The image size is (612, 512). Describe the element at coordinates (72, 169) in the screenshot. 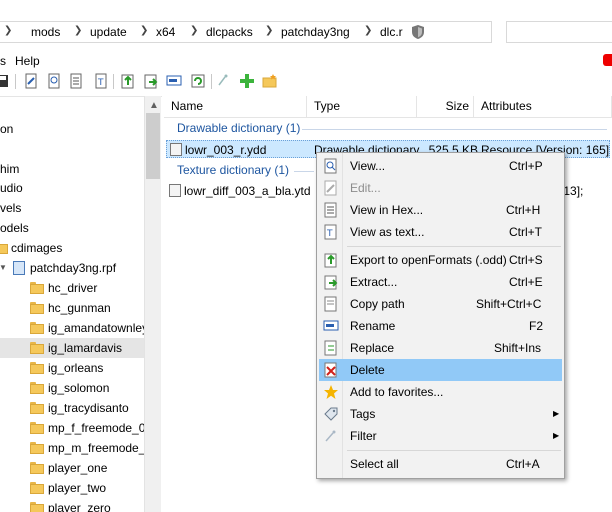

I see `tree-item: him` at that location.